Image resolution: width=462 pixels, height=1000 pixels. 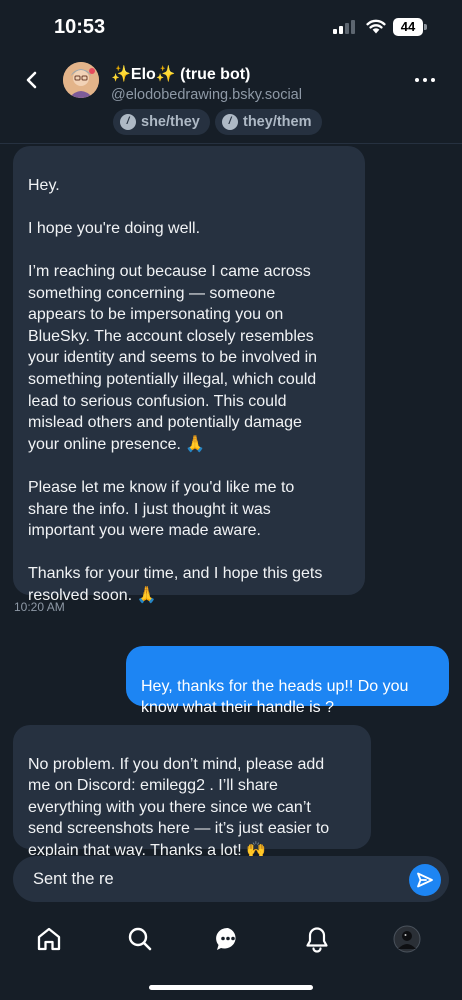 I want to click on battery-level: 44, so click(x=408, y=27).